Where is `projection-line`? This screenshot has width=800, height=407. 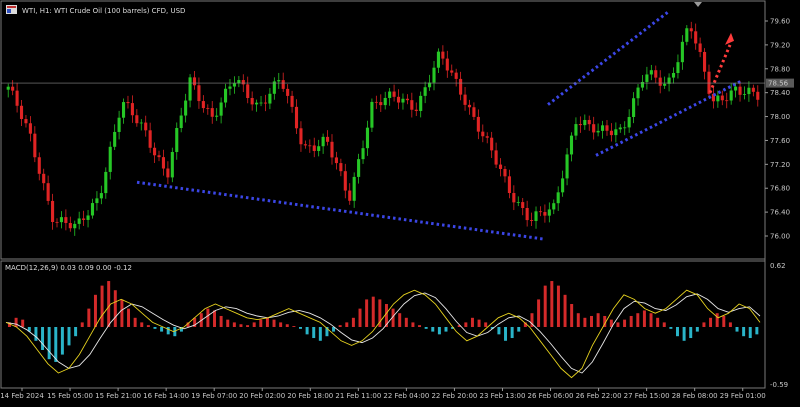
projection-line is located at coordinates (720, 69).